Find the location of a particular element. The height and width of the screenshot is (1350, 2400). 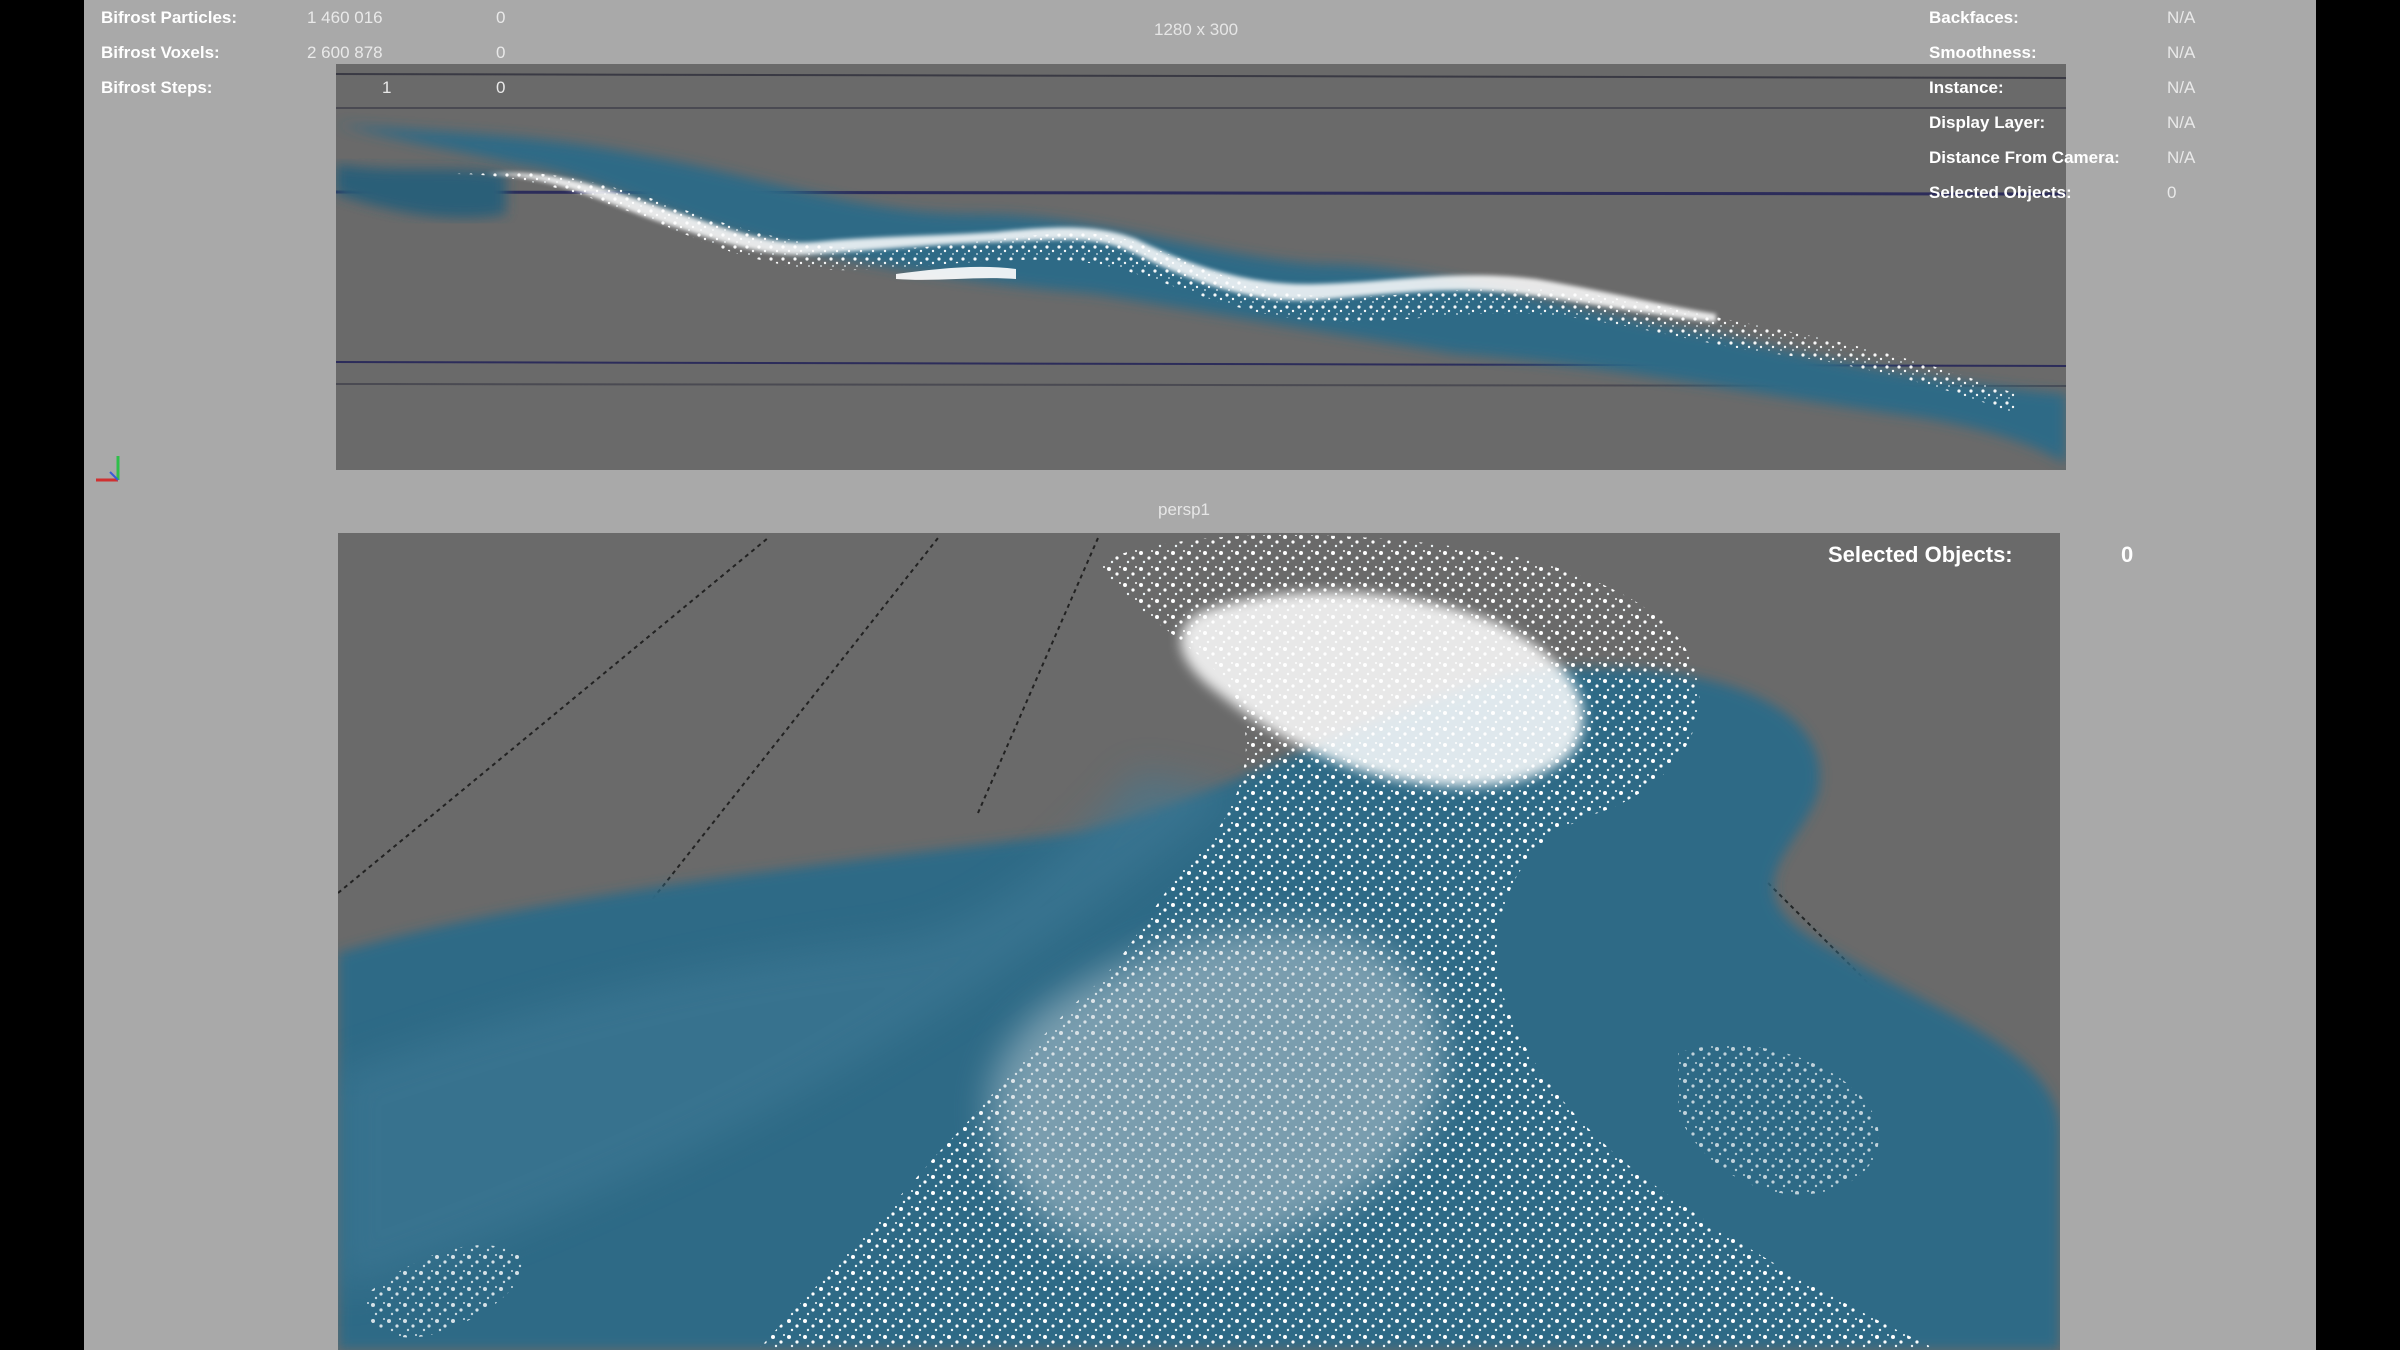

hud-left-value: 2 600 878 is located at coordinates (345, 52).